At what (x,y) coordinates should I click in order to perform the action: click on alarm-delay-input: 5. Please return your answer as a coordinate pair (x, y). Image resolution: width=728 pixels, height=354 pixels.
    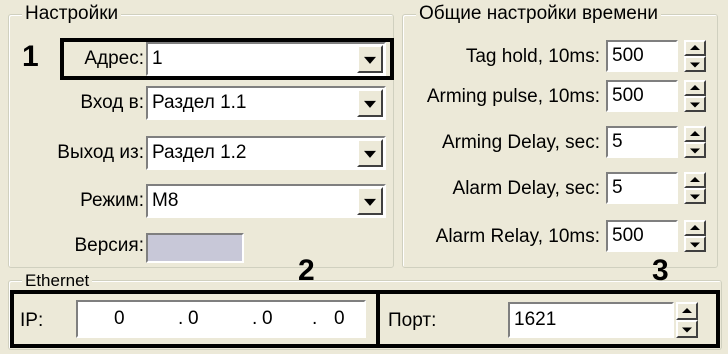
    Looking at the image, I should click on (642, 188).